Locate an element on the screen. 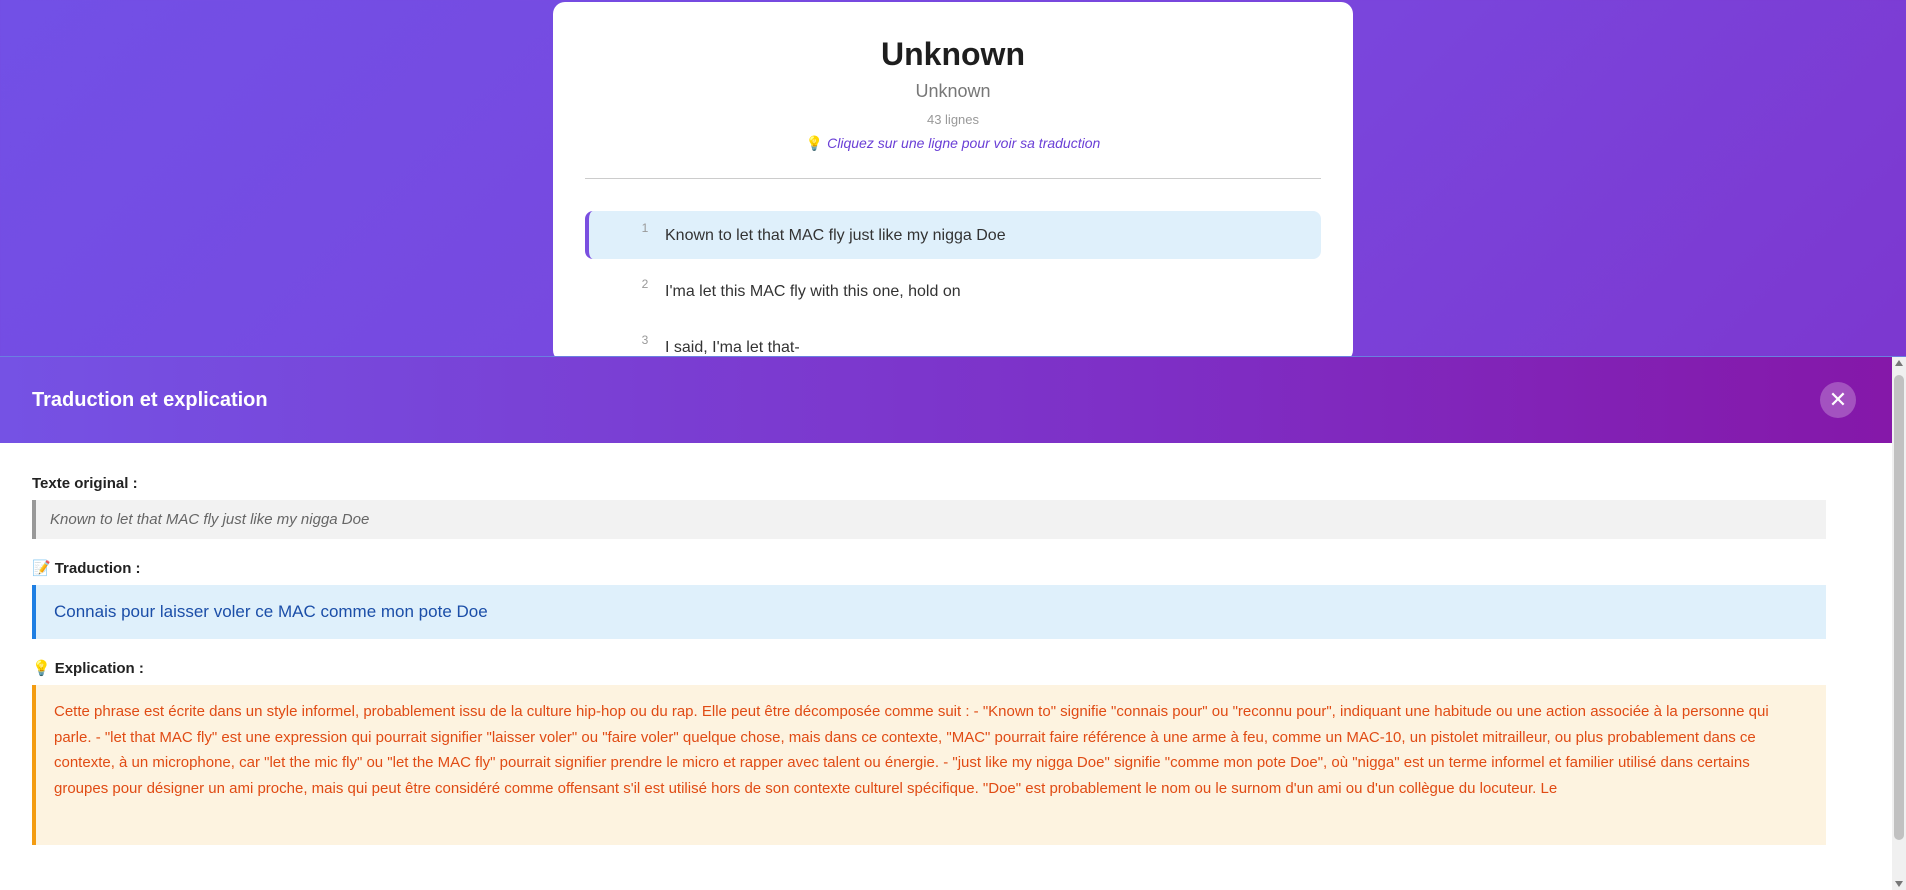 Image resolution: width=1906 pixels, height=890 pixels. original-label: Texte original : is located at coordinates (85, 483).